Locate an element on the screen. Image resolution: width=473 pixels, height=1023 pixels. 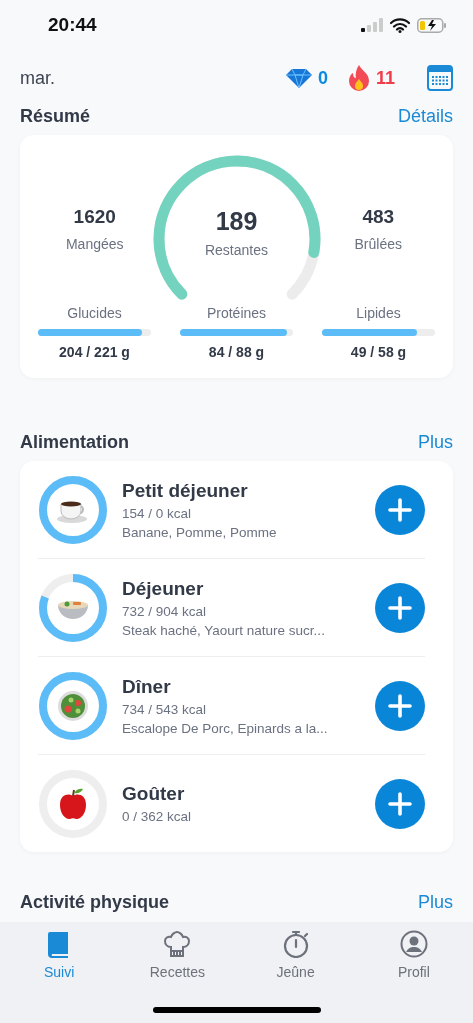
flame-icon is located at coordinates (358, 78).